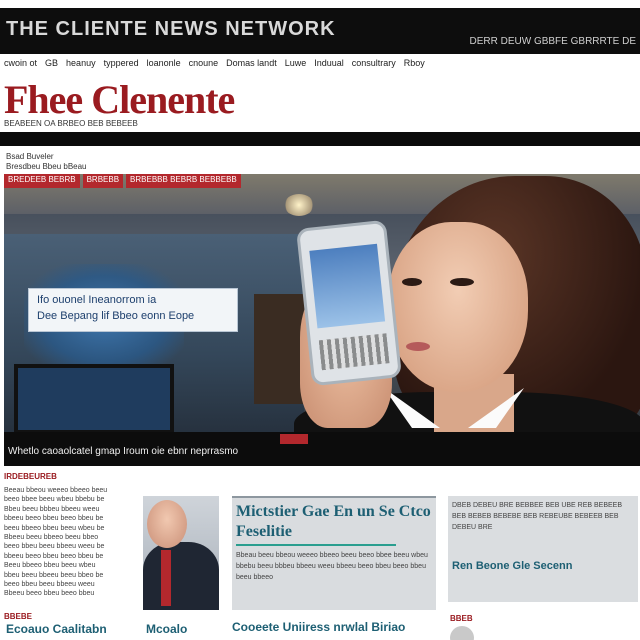 This screenshot has height=640, width=640. What do you see at coordinates (461, 618) in the screenshot?
I see `bottom-tag: BBEB` at bounding box center [461, 618].